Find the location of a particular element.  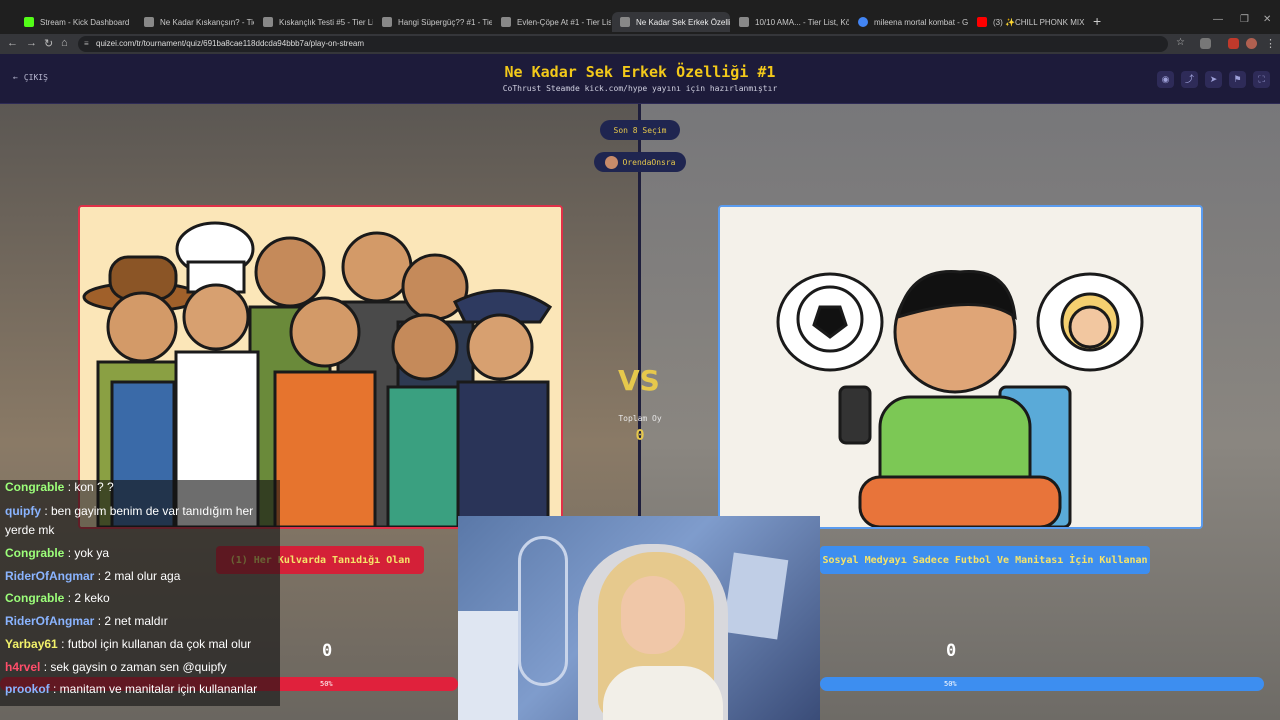

chat-message: RiderOfAngmar : 2 net maldır is located at coordinates (141, 621).